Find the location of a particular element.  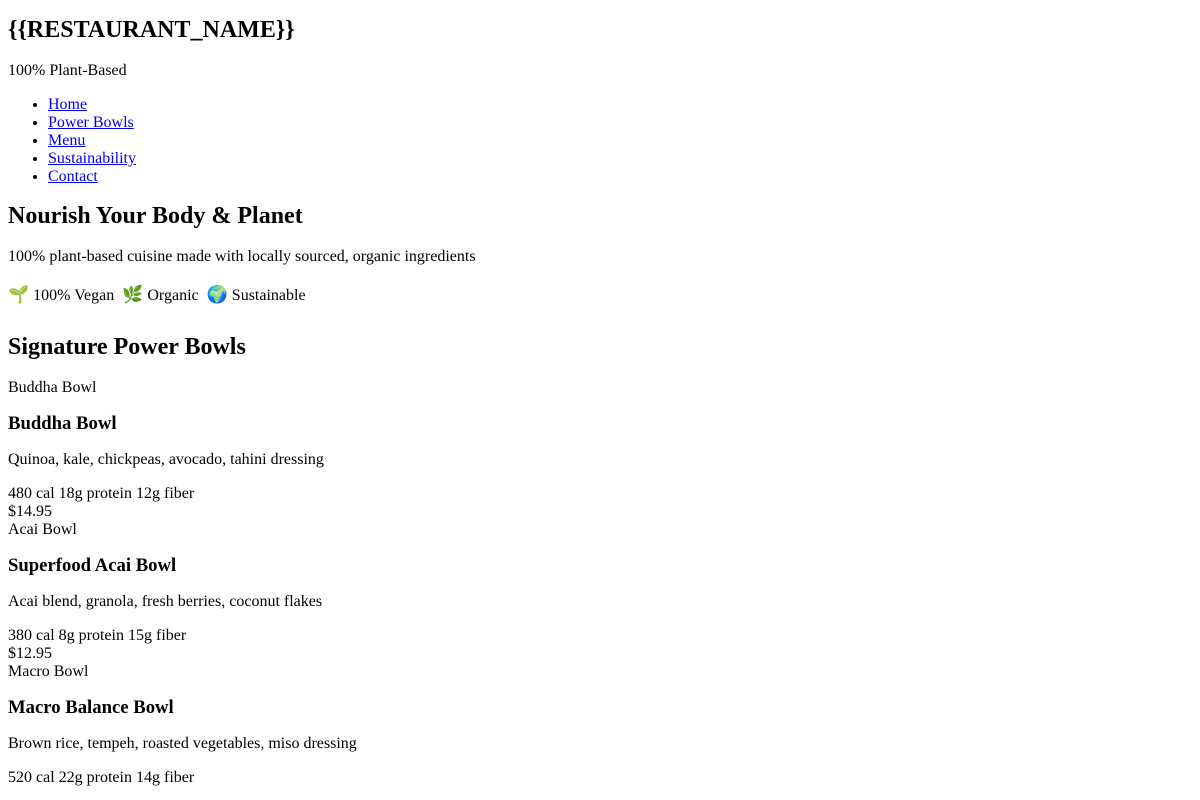

bowl-nutrition: 380 cal 8g protein 15g fiber is located at coordinates (600, 636).